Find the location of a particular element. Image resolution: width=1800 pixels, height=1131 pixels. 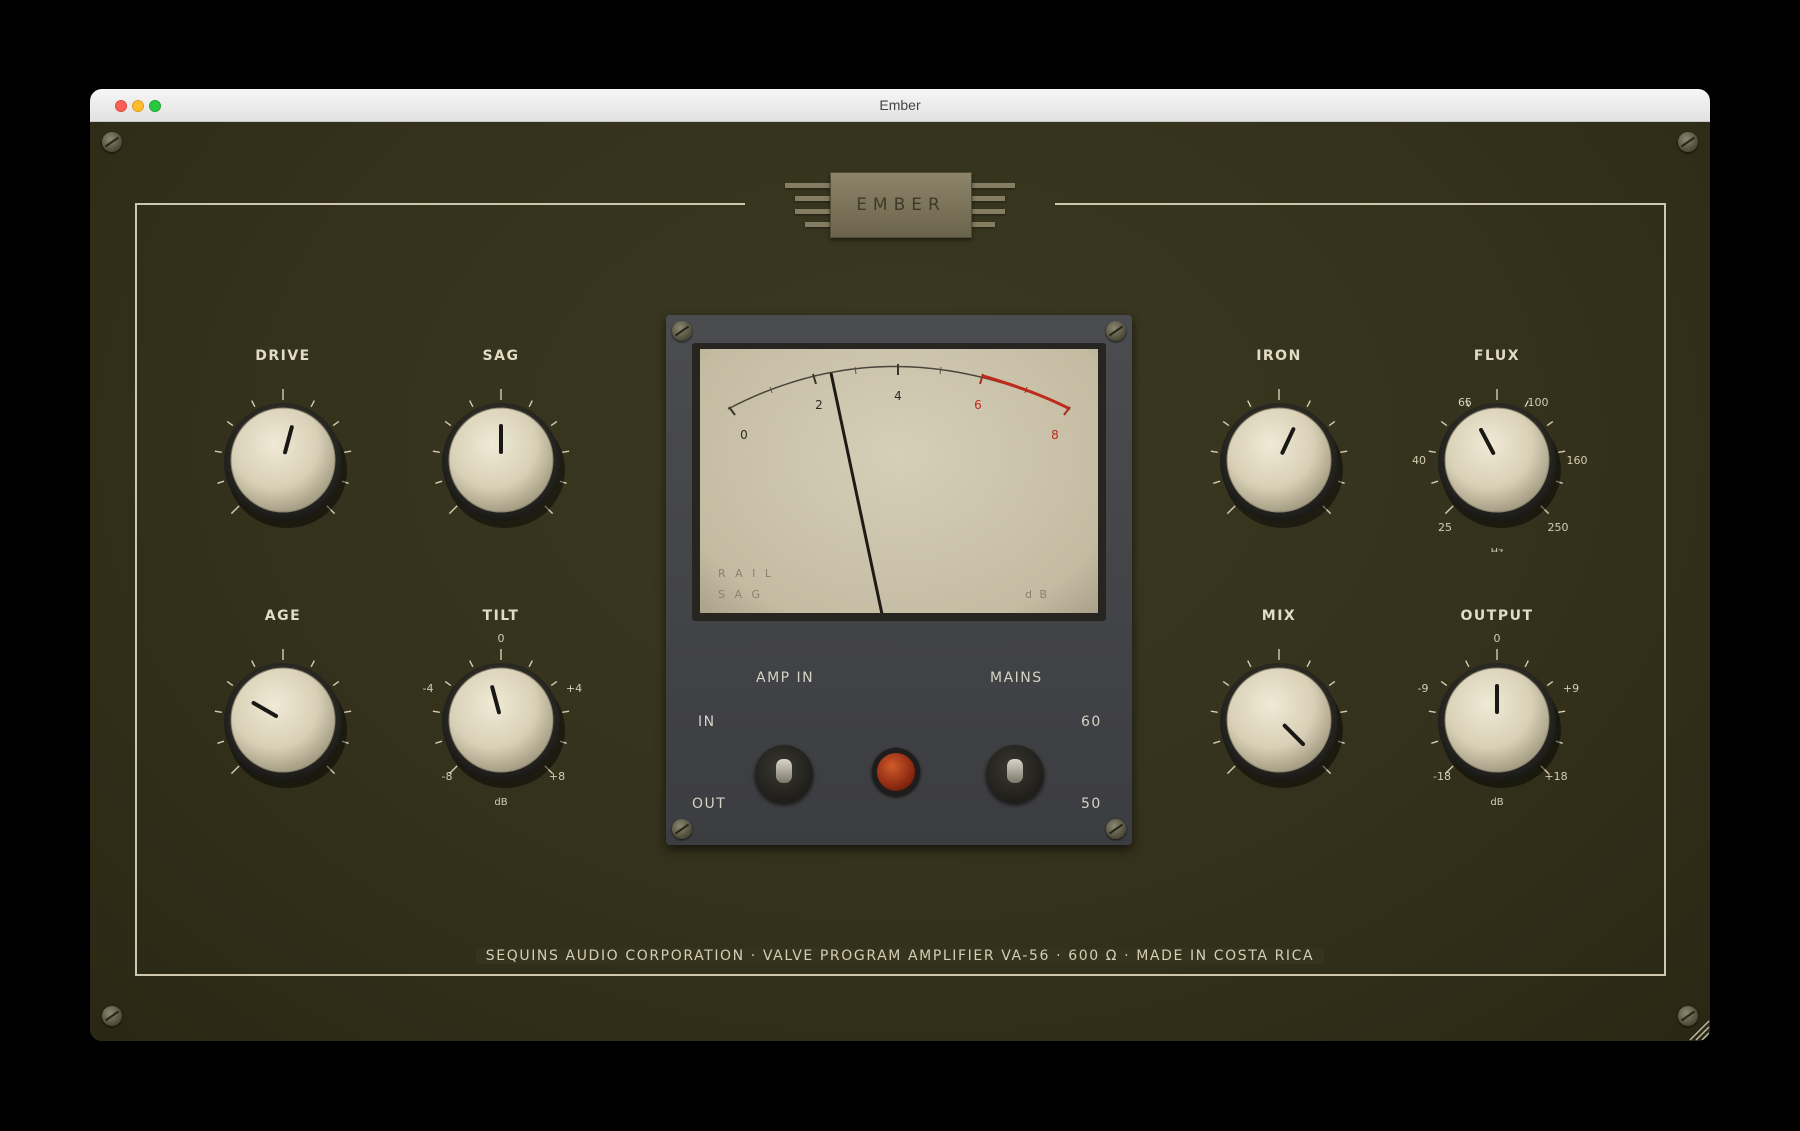

meter-tick-minor is located at coordinates (940, 370).